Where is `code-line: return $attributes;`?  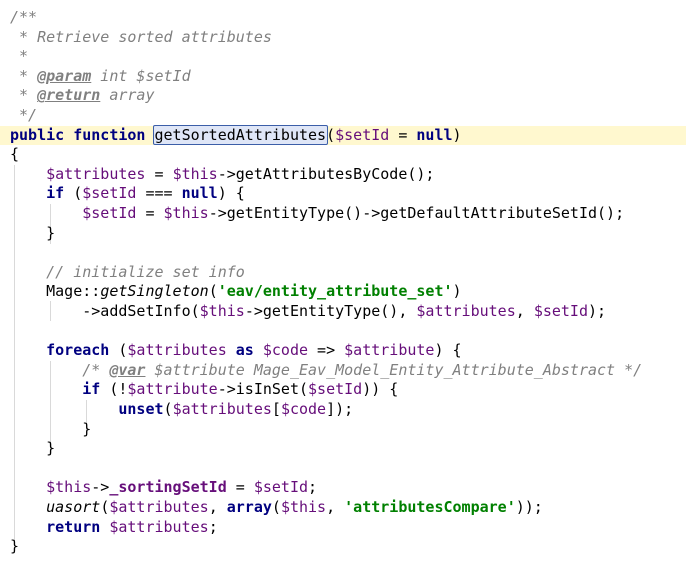
code-line: return $attributes; is located at coordinates (114, 528).